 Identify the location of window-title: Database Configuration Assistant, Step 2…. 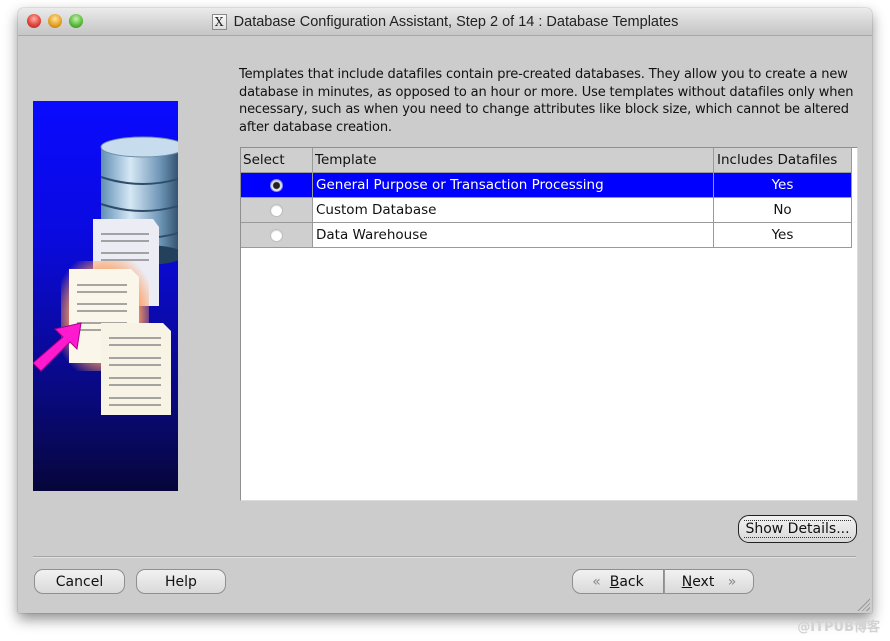
(456, 21).